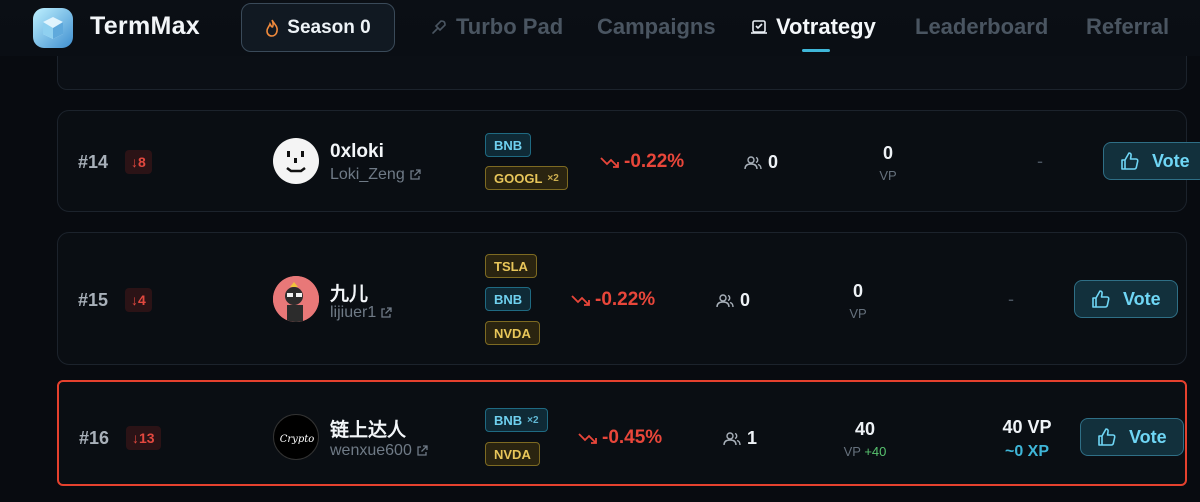 This screenshot has width=1200, height=502. I want to click on nav-referral: Referral, so click(1127, 27).